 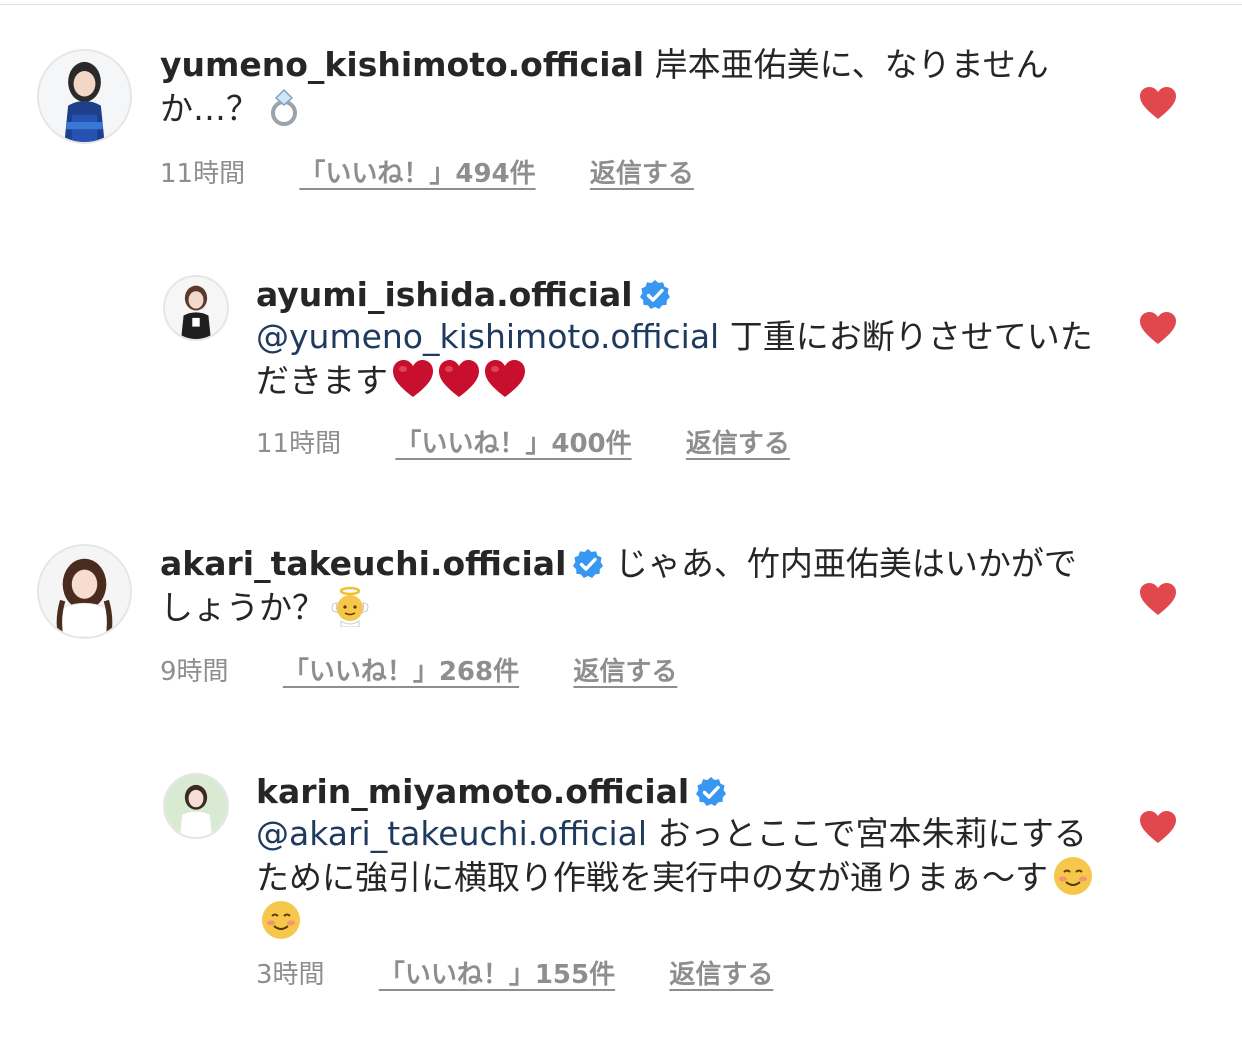 I want to click on username: karin_miyamoto.official, so click(x=472, y=791).